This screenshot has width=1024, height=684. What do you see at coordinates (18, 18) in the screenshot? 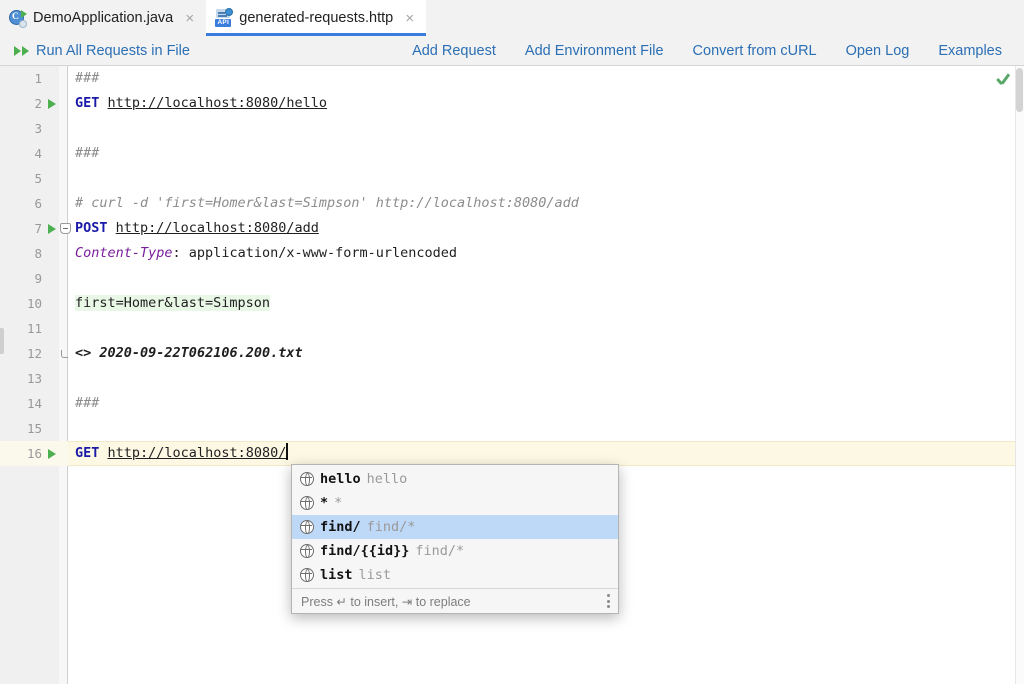
I see `java-class-icon: C` at bounding box center [18, 18].